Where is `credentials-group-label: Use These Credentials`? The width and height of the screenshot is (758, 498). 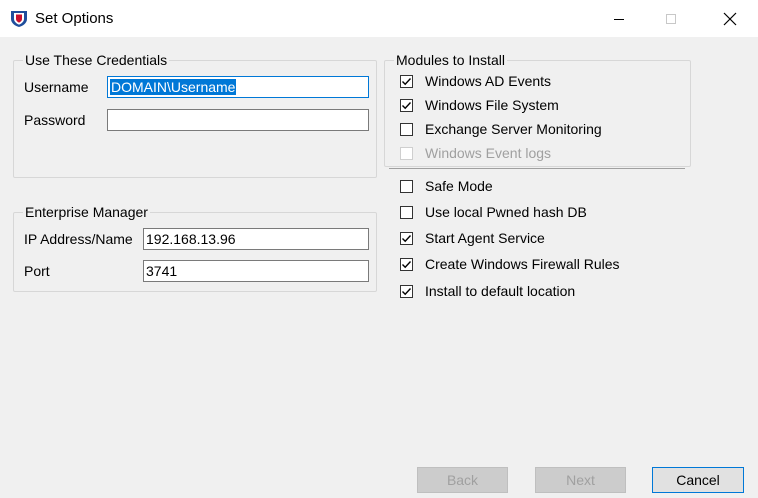
credentials-group-label: Use These Credentials is located at coordinates (96, 60).